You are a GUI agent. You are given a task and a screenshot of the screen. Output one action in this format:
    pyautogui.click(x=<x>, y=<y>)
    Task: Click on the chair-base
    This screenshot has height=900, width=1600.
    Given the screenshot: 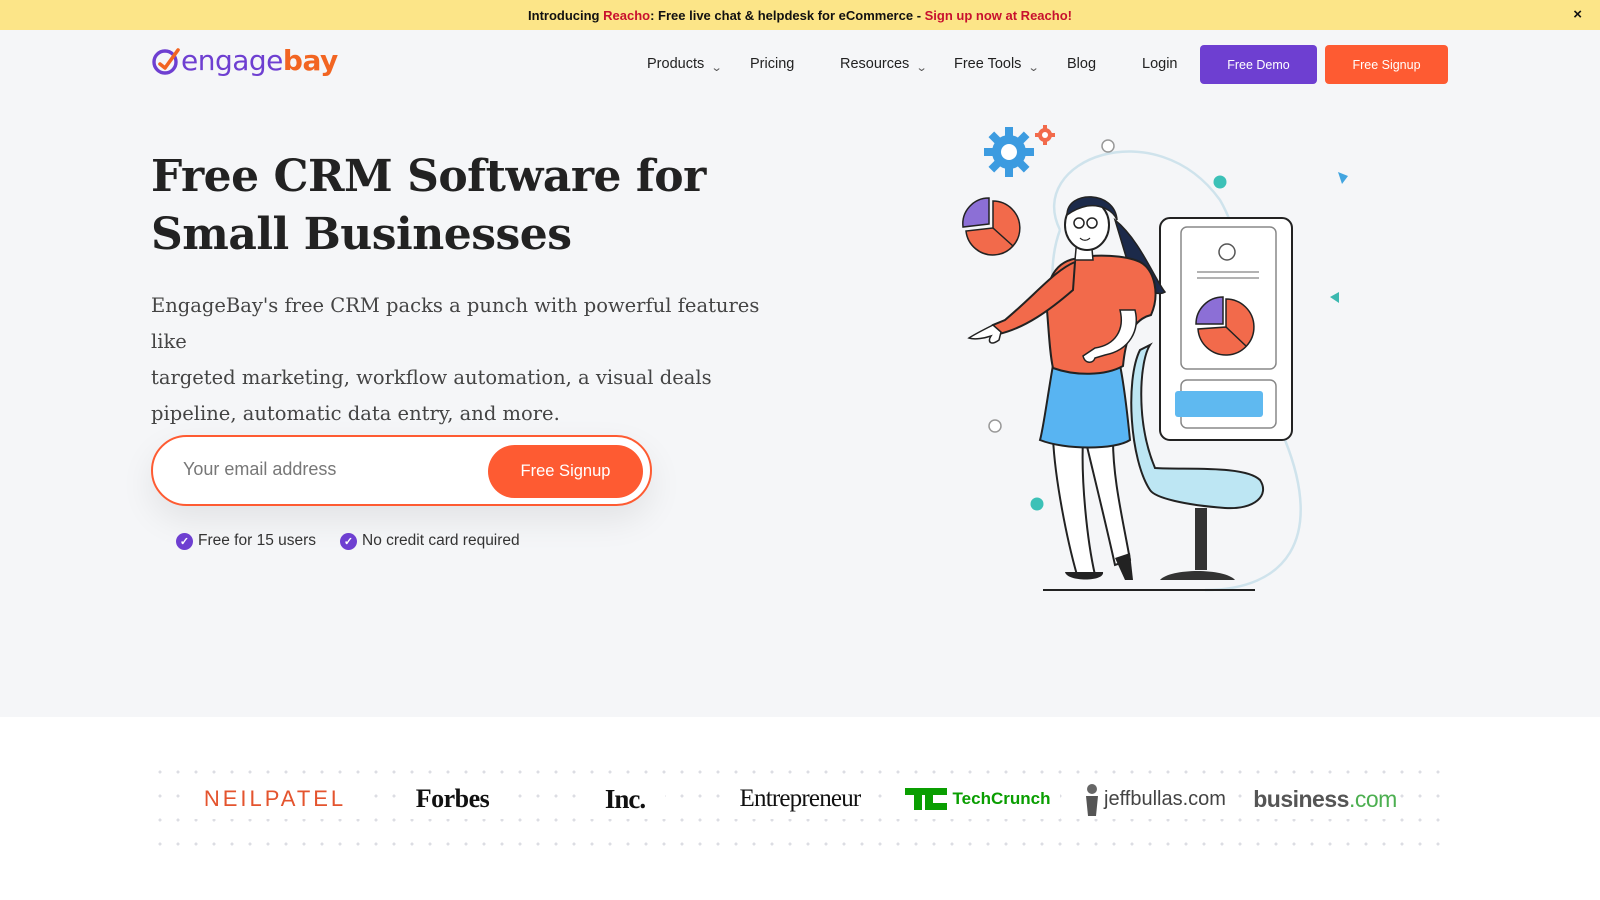 What is the action you would take?
    pyautogui.click(x=1197, y=575)
    